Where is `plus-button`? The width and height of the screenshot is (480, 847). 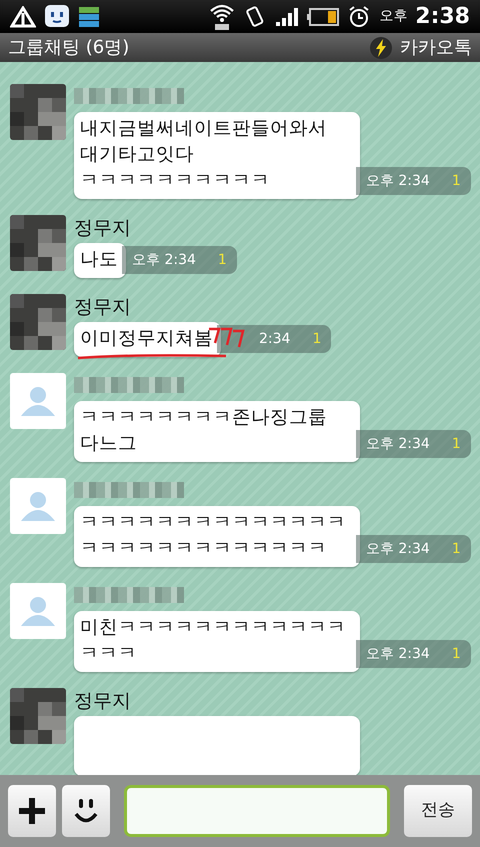 plus-button is located at coordinates (32, 811).